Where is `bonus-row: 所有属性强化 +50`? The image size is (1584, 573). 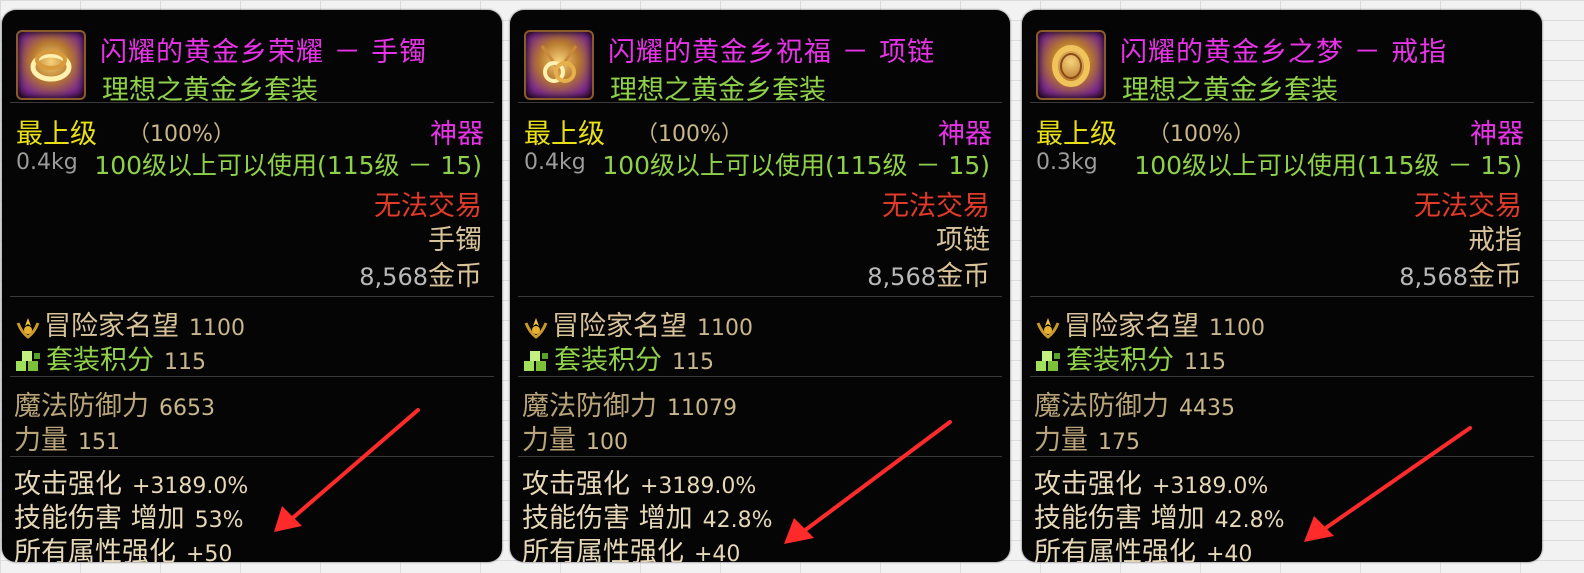
bonus-row: 所有属性强化 +50 is located at coordinates (123, 546).